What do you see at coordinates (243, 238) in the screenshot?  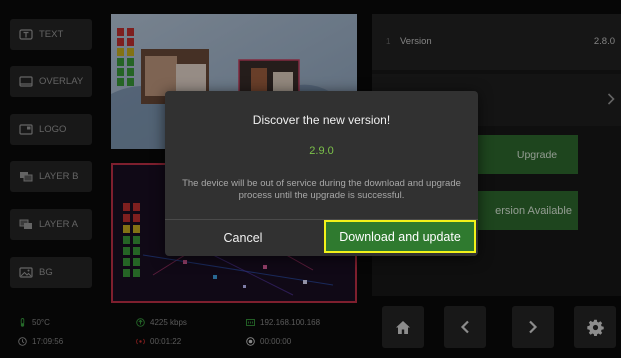 I see `cancel-button: Cancel` at bounding box center [243, 238].